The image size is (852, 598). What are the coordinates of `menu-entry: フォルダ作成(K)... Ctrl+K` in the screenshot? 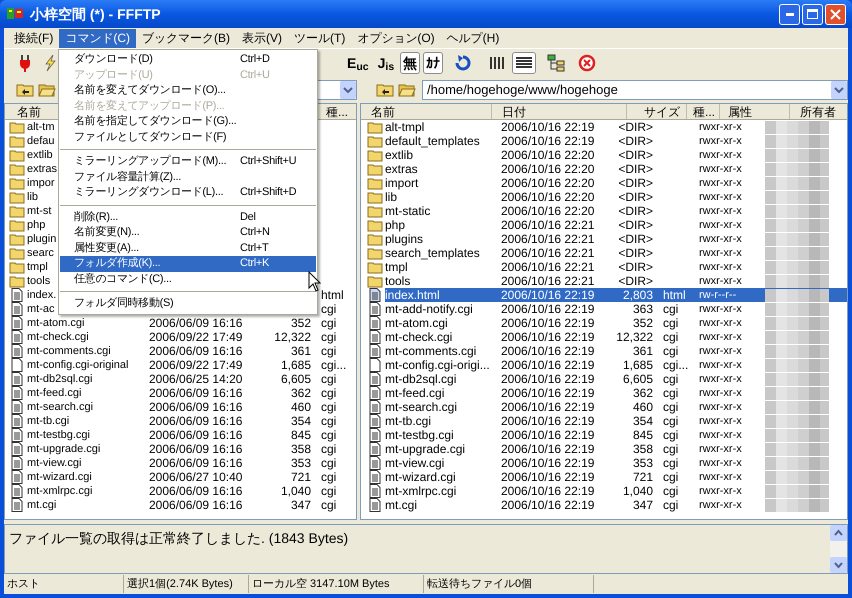 It's located at (188, 264).